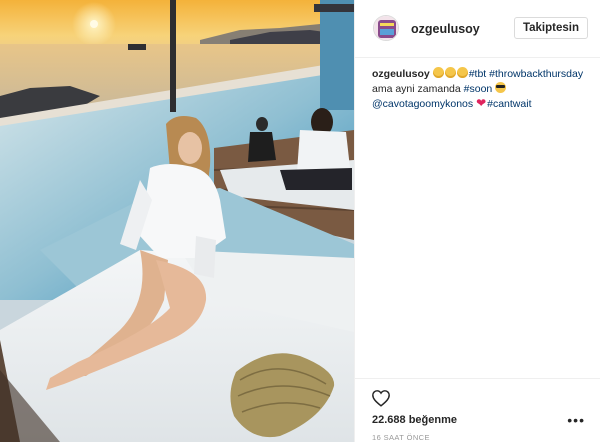 This screenshot has width=600, height=442. Describe the element at coordinates (550, 28) in the screenshot. I see `follow-button: Takiptesin` at that location.